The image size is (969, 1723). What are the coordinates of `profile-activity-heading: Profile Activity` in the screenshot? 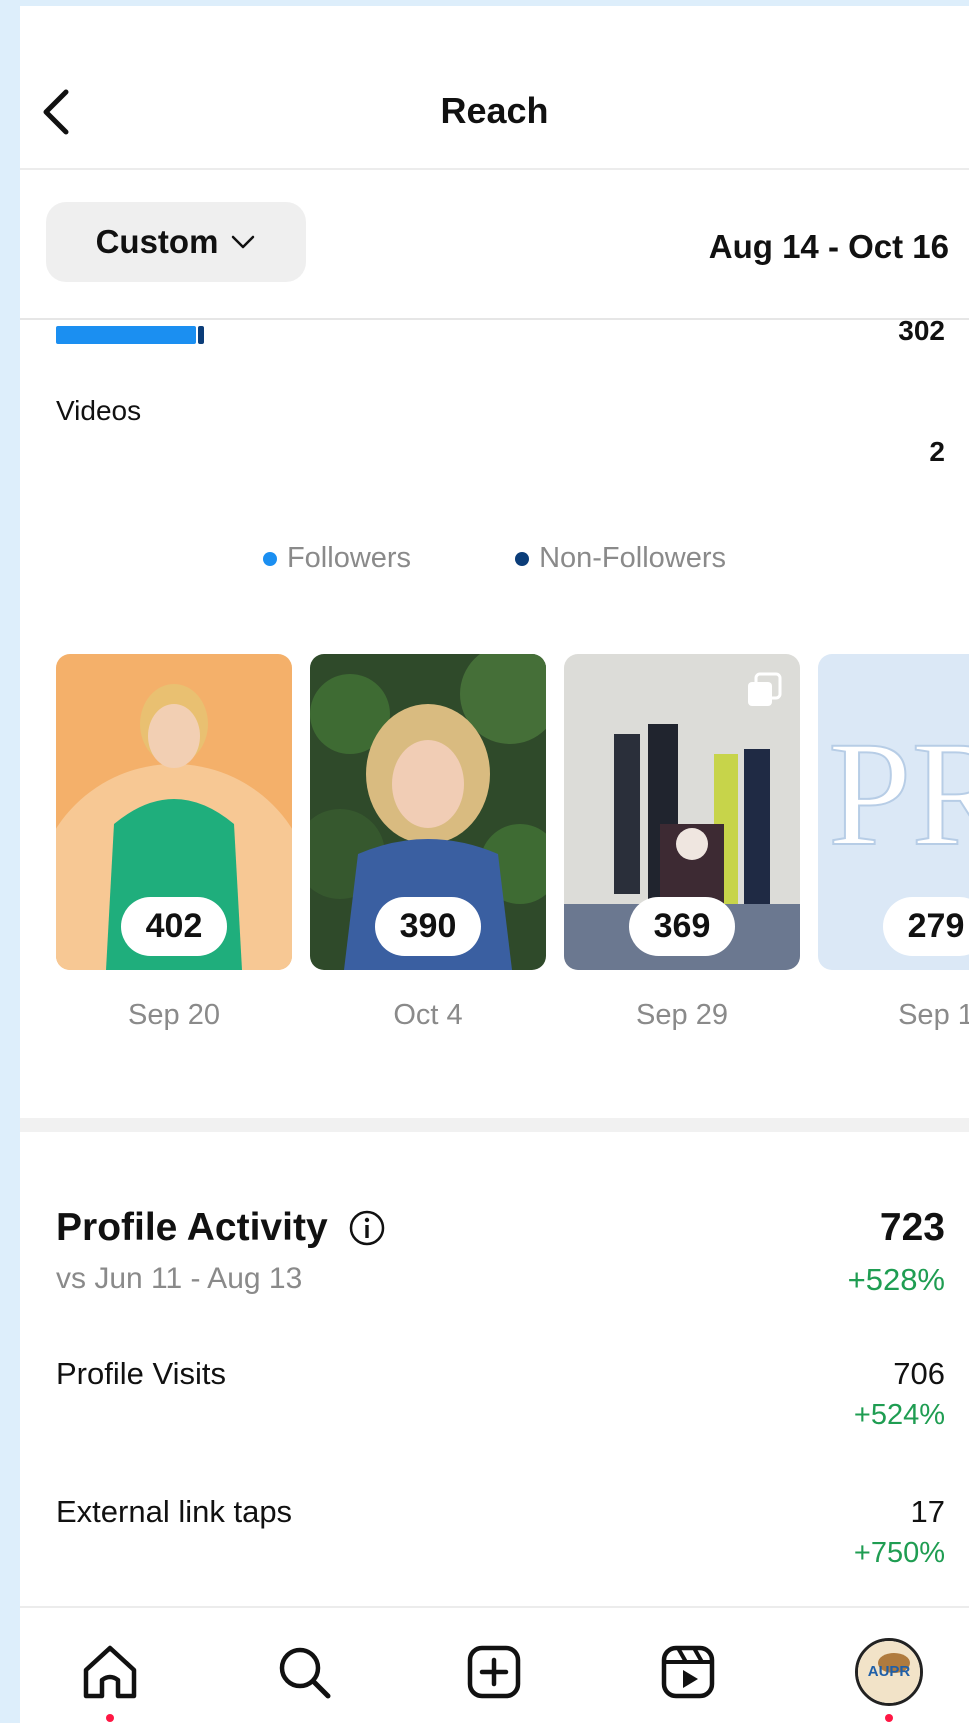 It's located at (221, 1228).